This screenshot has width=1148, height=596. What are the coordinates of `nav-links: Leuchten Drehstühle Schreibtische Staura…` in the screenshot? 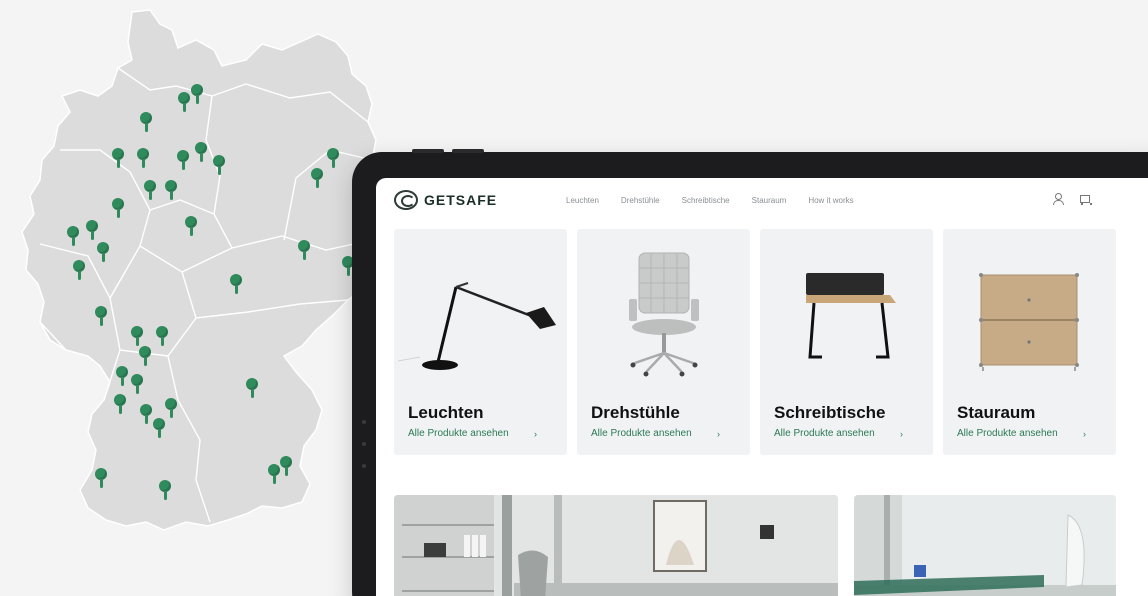 It's located at (710, 200).